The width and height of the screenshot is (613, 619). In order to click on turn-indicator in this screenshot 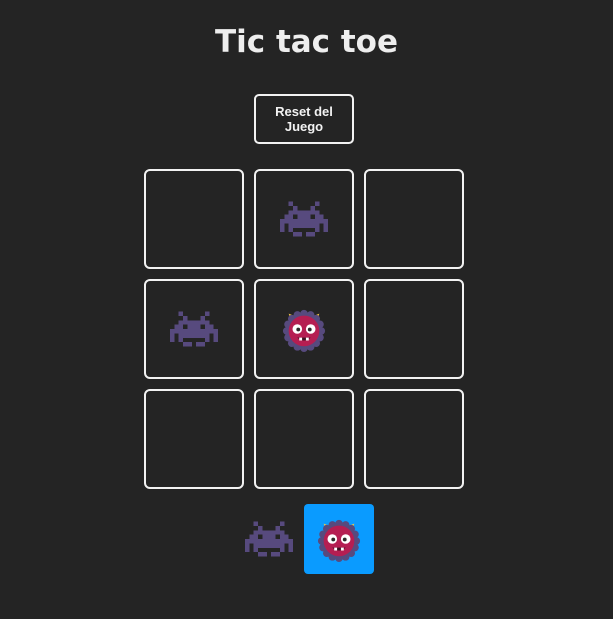, I will do `click(304, 539)`.